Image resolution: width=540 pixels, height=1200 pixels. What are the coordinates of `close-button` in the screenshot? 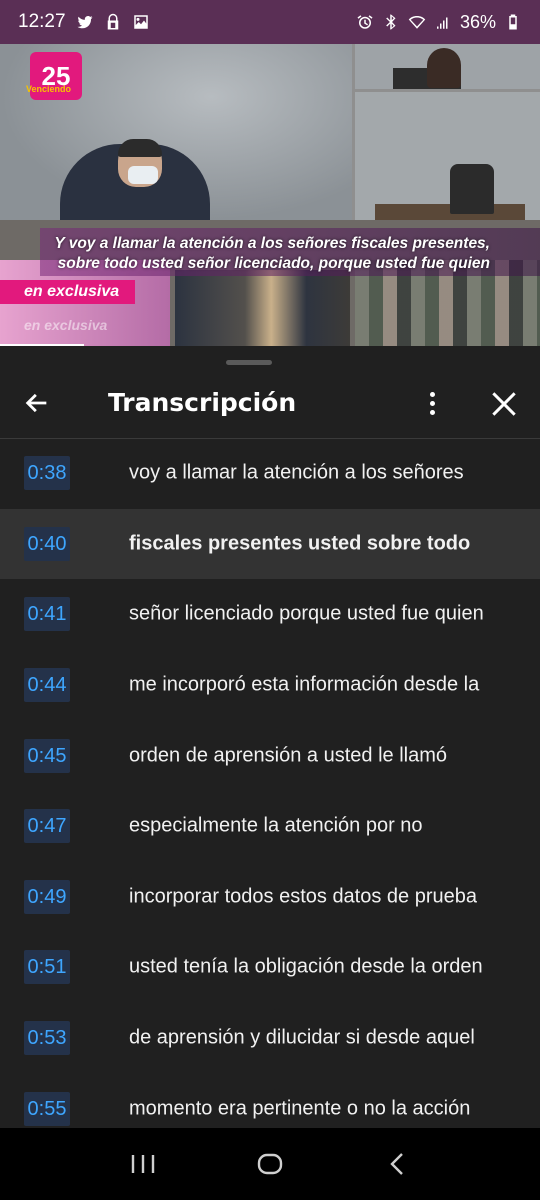 It's located at (504, 404).